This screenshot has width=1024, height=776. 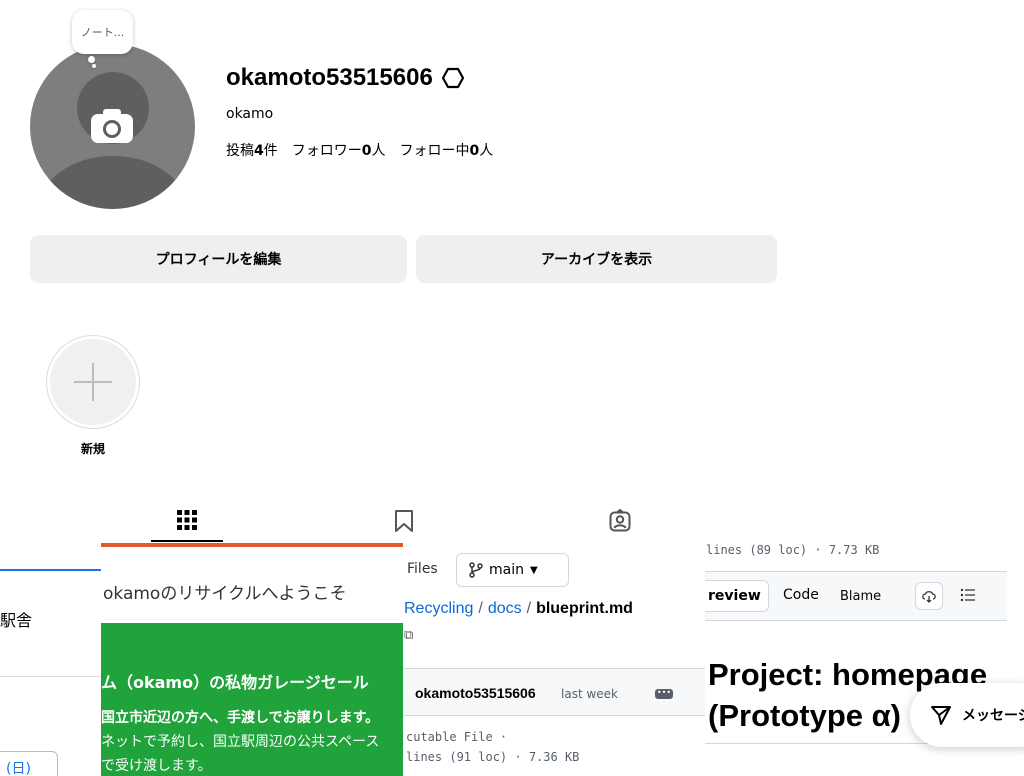 I want to click on messages-label: メッセージ, so click(x=993, y=716).